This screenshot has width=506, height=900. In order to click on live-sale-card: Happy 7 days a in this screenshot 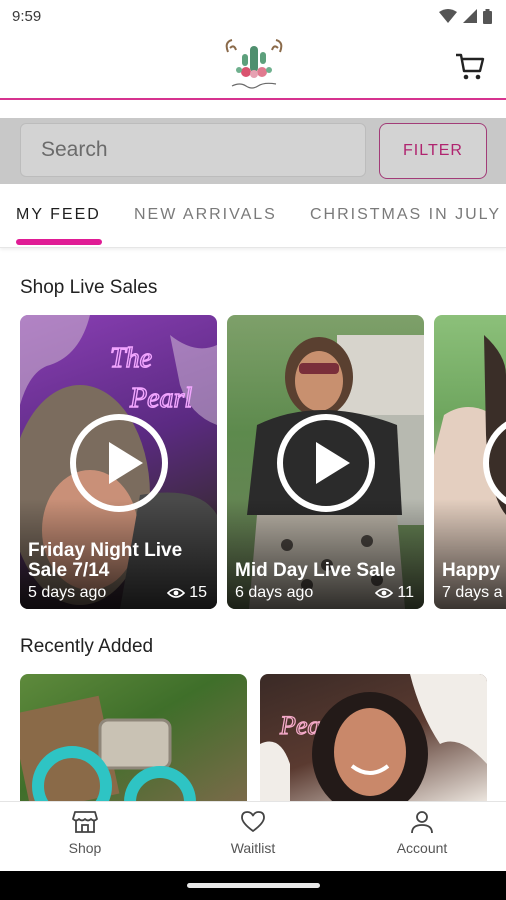, I will do `click(470, 462)`.